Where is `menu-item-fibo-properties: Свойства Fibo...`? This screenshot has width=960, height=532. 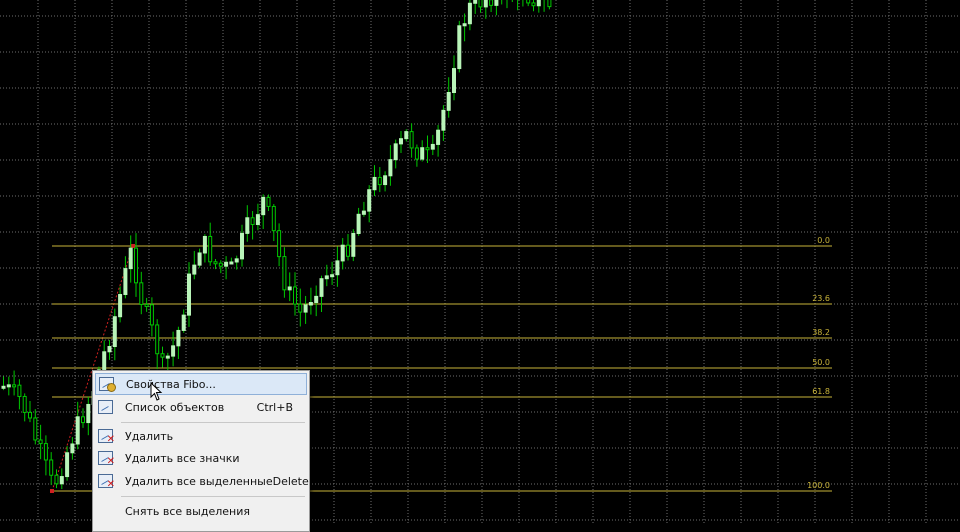
menu-item-fibo-properties: Свойства Fibo... is located at coordinates (201, 384).